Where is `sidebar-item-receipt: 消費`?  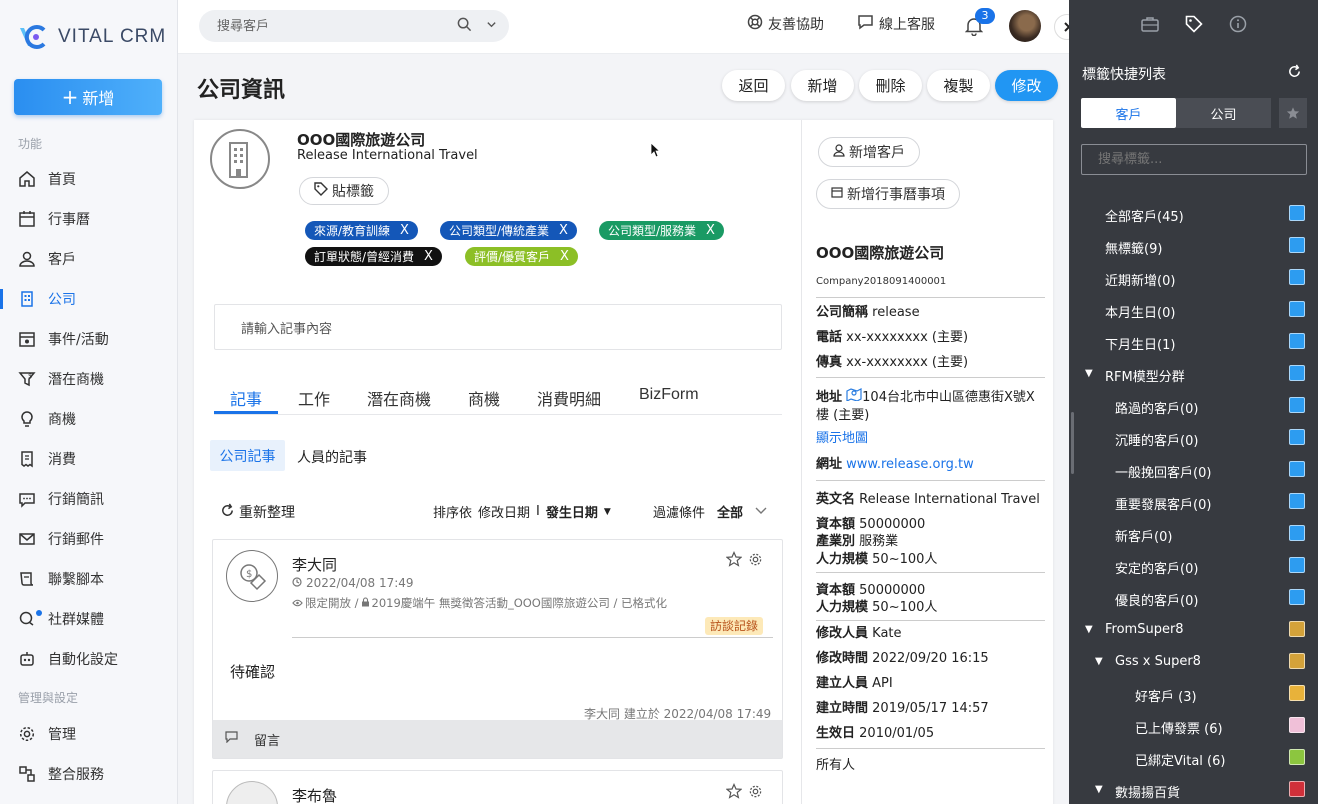 sidebar-item-receipt: 消費 is located at coordinates (89, 459).